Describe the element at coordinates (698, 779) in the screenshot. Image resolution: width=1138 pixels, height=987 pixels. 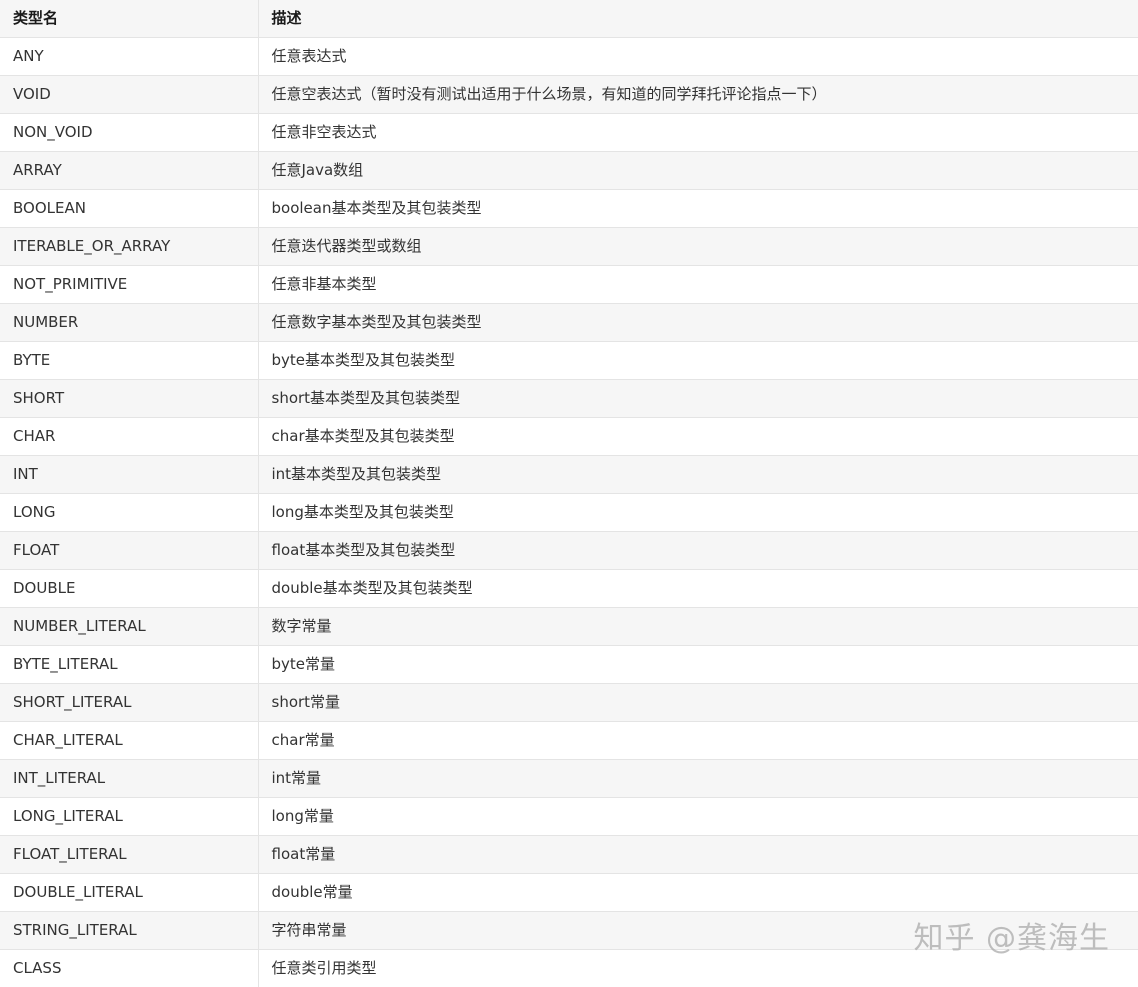
I see `description-cell: int常量` at that location.